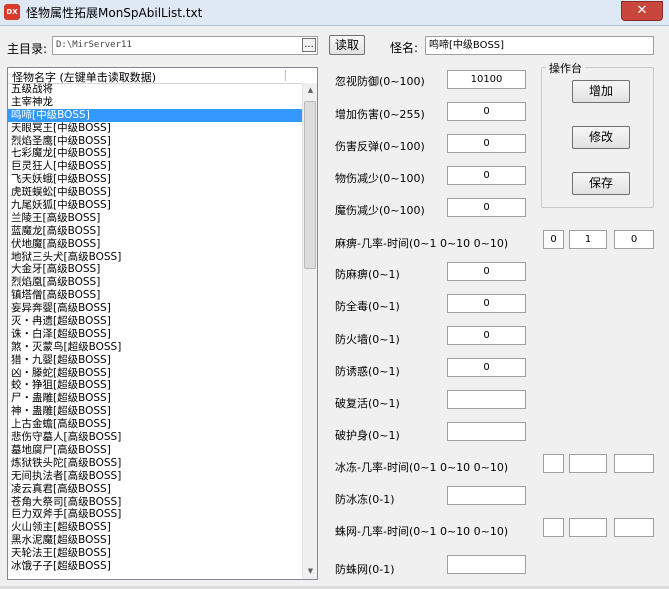 The height and width of the screenshot is (589, 669). Describe the element at coordinates (155, 295) in the screenshot. I see `list-item: 镇塔僧[高级BOSS]` at that location.